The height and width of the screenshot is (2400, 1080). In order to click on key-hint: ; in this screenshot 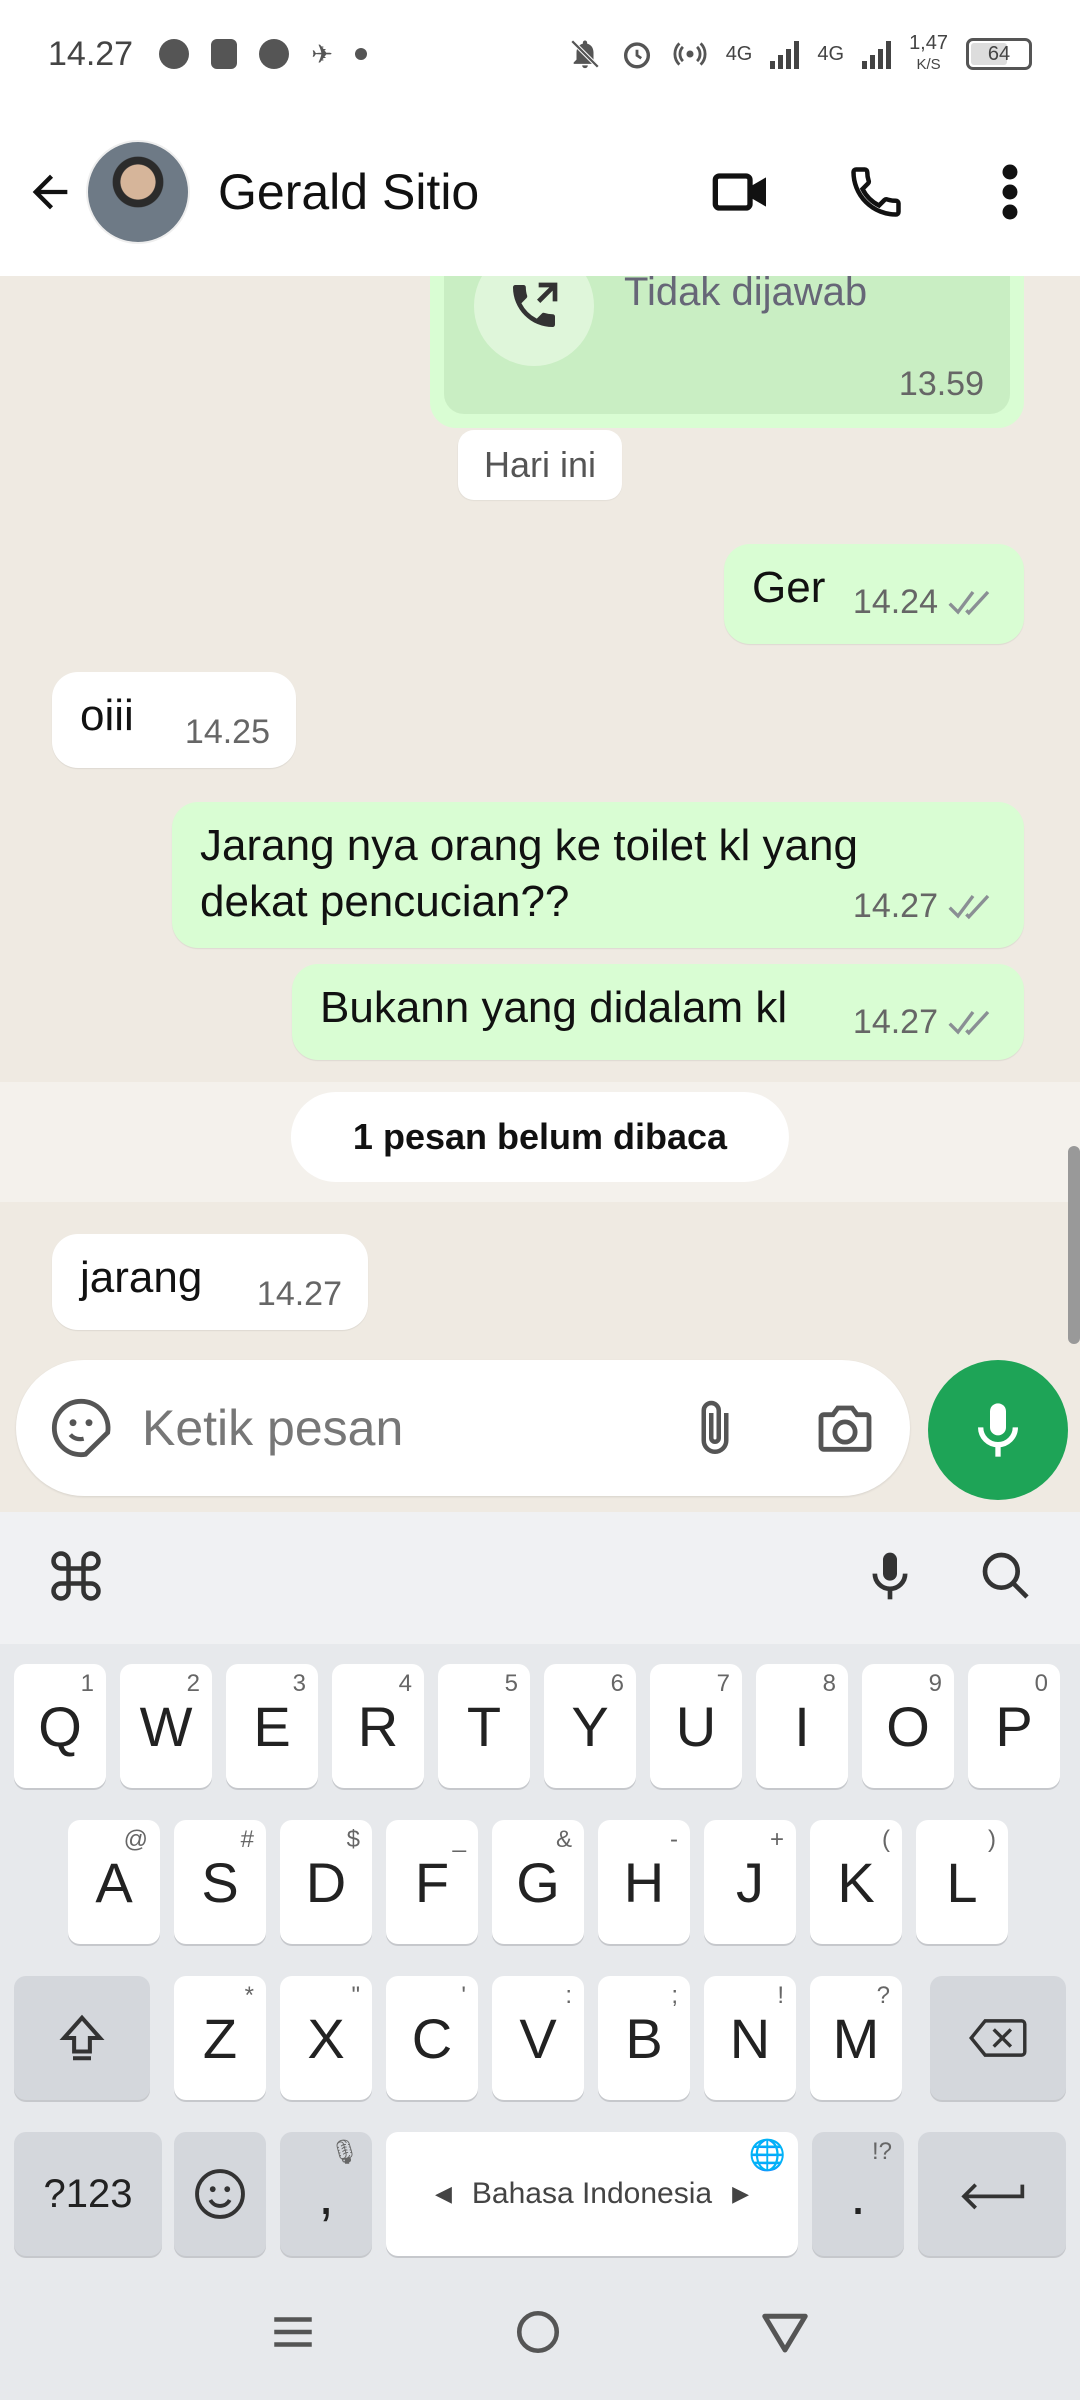, I will do `click(674, 1995)`.